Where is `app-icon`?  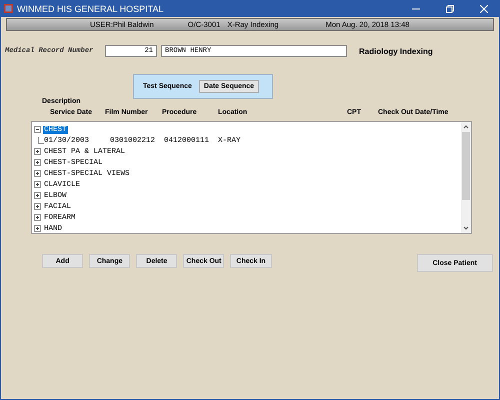 app-icon is located at coordinates (8, 8).